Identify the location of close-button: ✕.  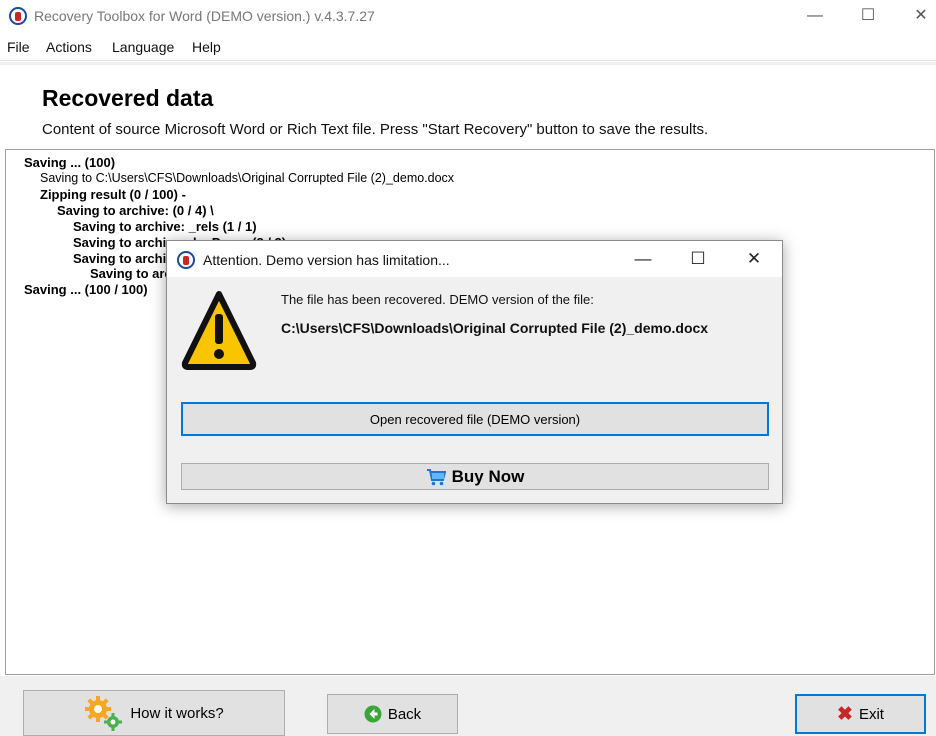
(917, 17).